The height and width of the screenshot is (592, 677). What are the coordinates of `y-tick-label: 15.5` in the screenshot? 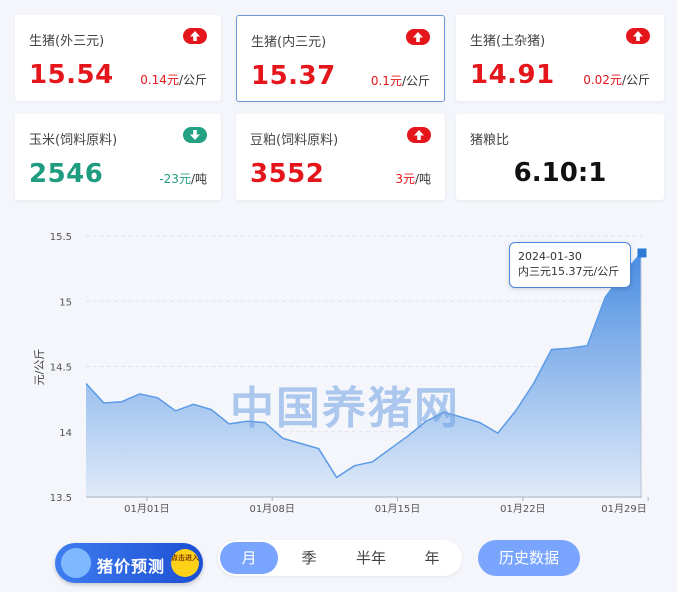 It's located at (61, 237).